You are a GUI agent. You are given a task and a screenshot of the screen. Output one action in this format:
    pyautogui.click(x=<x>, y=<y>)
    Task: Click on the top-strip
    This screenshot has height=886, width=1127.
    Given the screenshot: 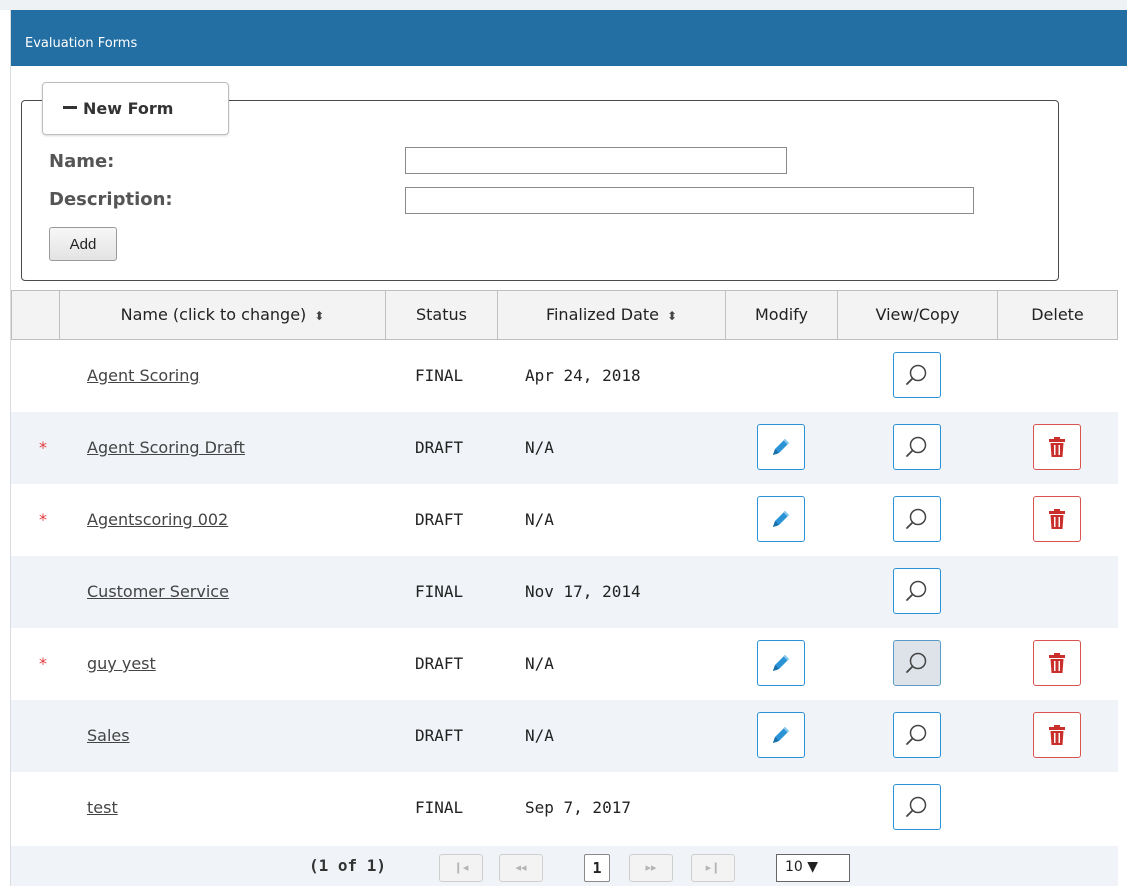 What is the action you would take?
    pyautogui.click(x=563, y=5)
    